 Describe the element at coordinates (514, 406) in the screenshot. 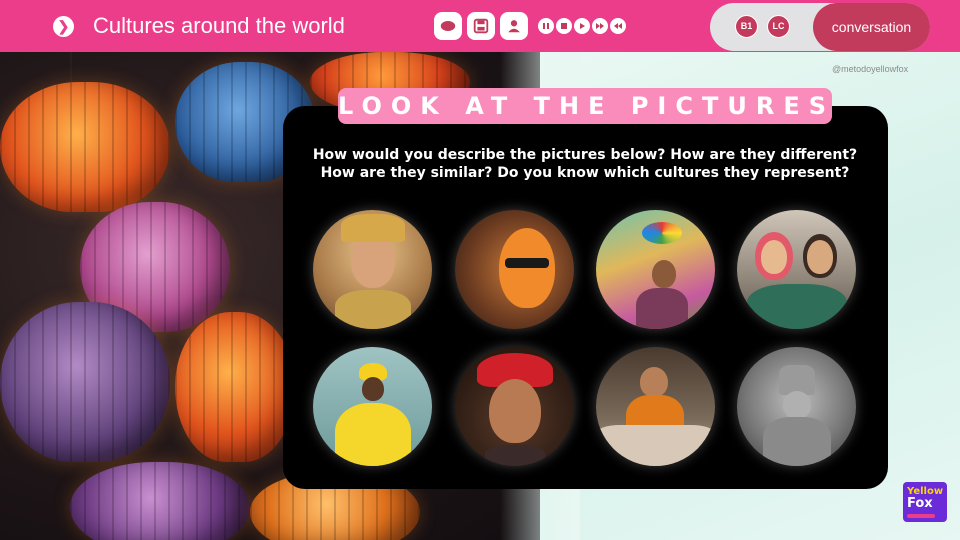

I see `photo-red-headdress` at that location.